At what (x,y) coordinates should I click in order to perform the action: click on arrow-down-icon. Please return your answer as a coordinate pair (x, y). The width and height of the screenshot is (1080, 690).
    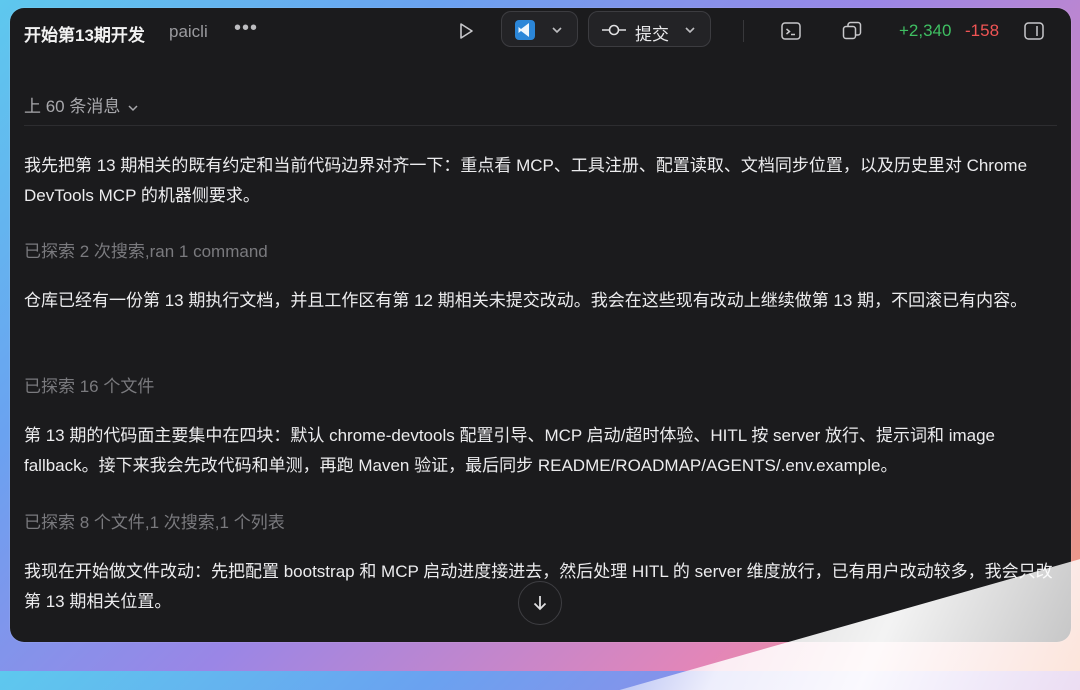
    Looking at the image, I should click on (540, 603).